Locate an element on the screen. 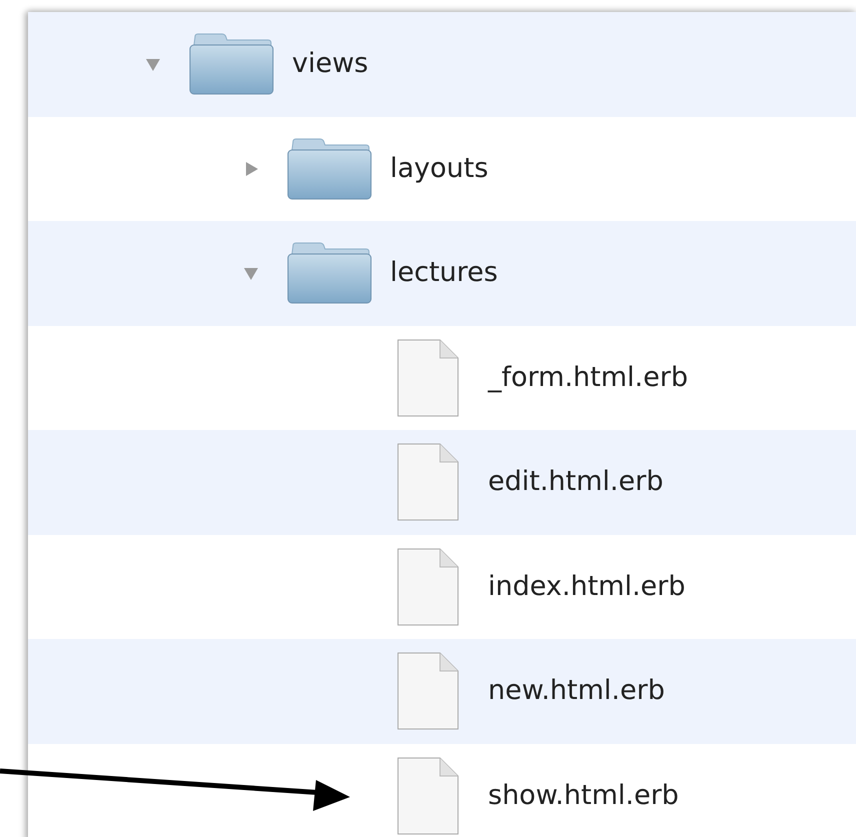 Image resolution: width=856 pixels, height=837 pixels. list-row: layouts is located at coordinates (442, 168).